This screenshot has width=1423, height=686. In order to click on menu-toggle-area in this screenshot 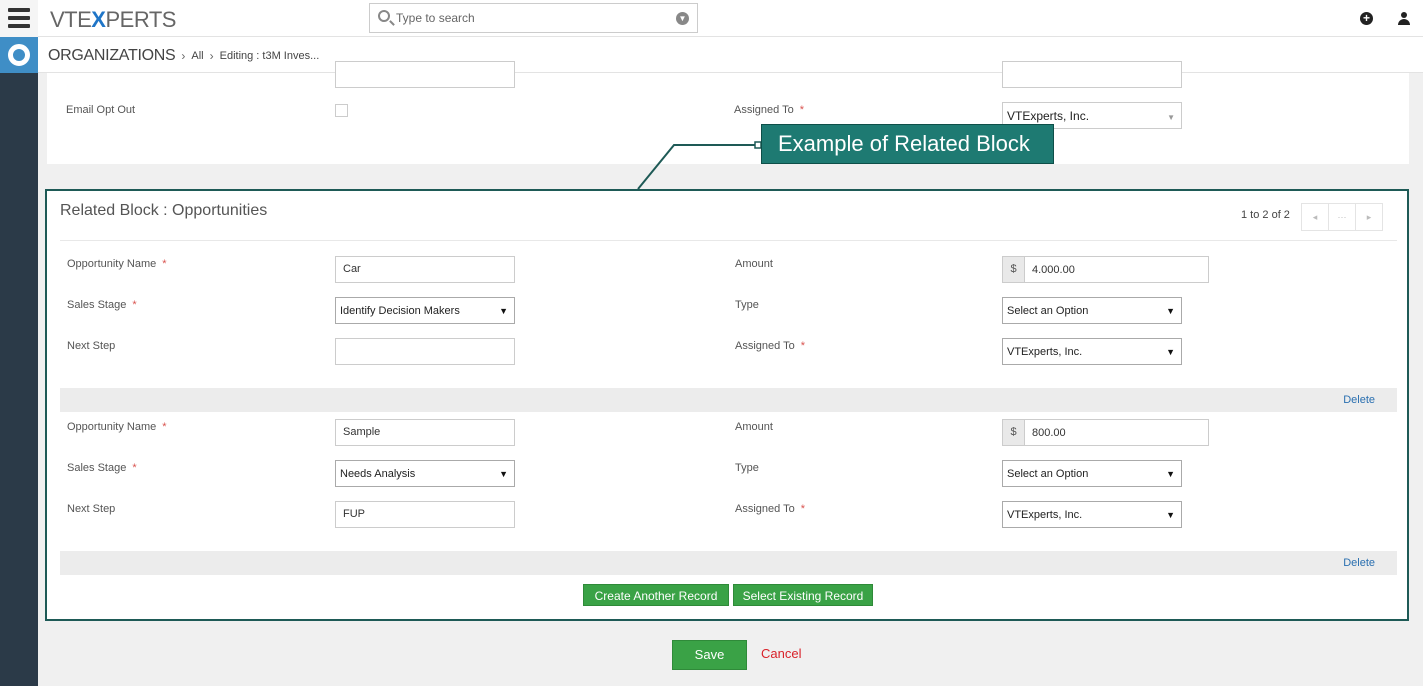, I will do `click(19, 18)`.